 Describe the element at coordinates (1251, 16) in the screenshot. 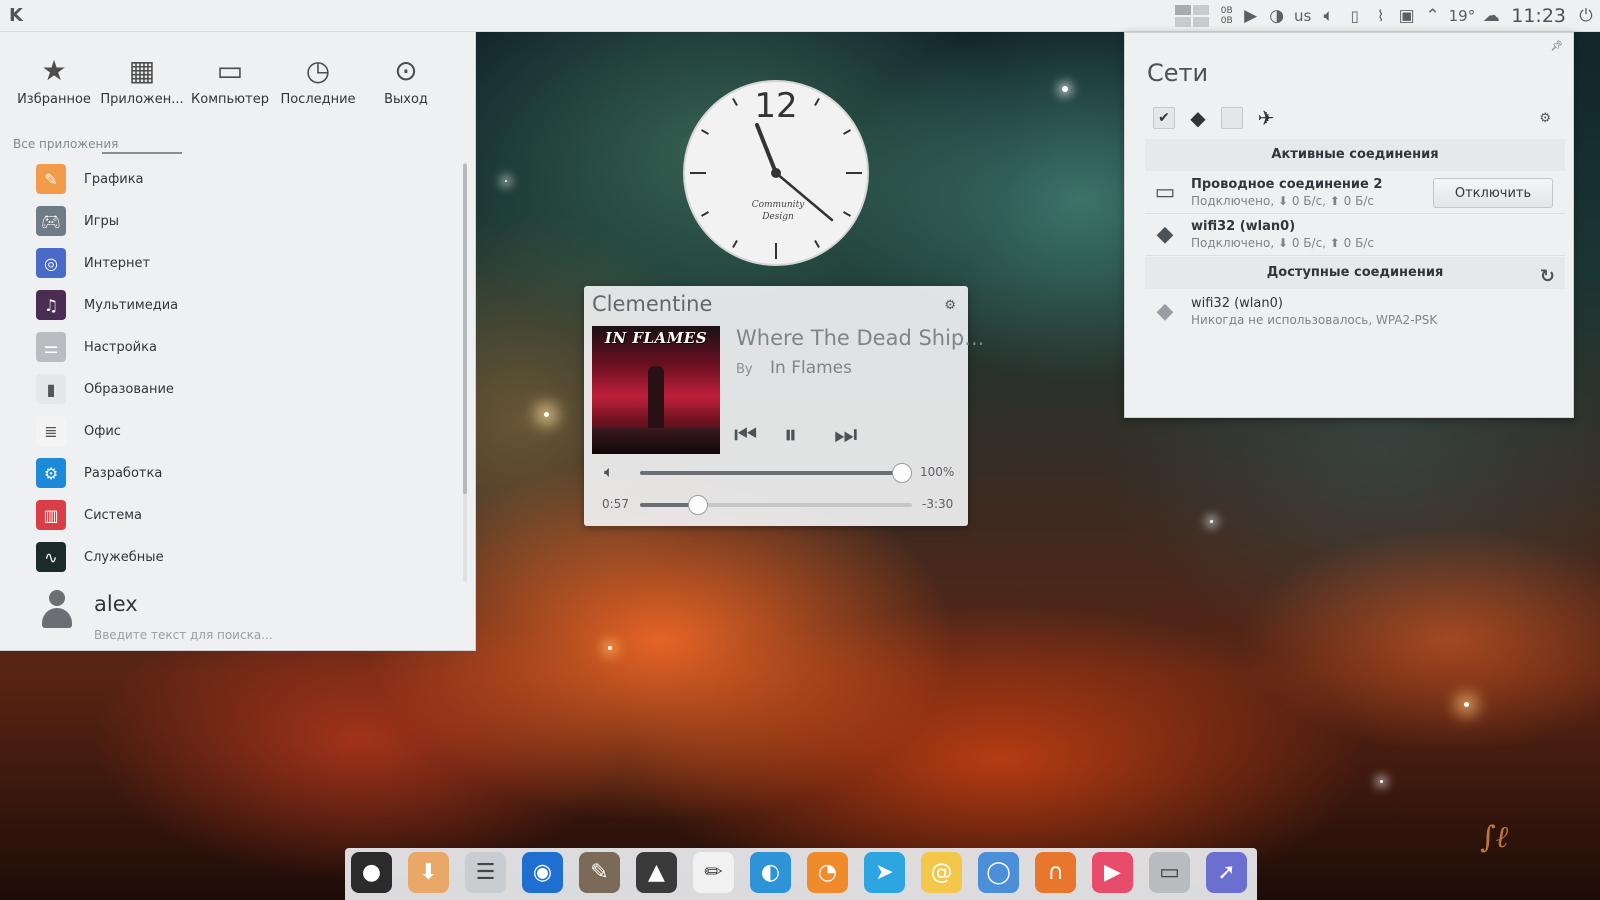

I see `play-icon: ▶` at that location.